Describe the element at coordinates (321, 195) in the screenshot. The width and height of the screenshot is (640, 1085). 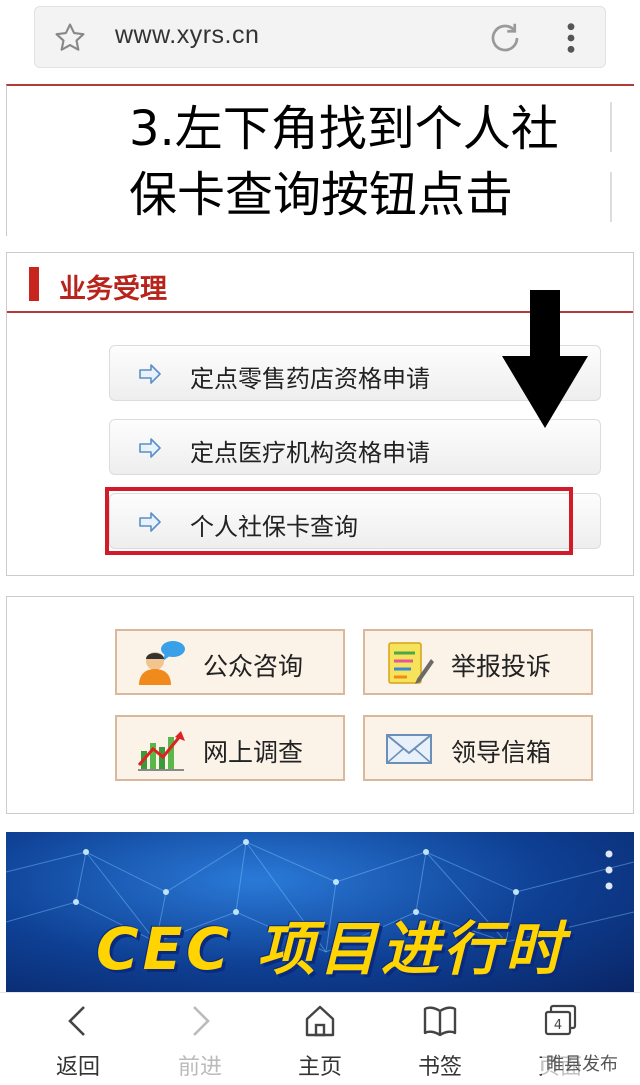
I see `instruction-line-2: 保卡查询按钮点击` at that location.